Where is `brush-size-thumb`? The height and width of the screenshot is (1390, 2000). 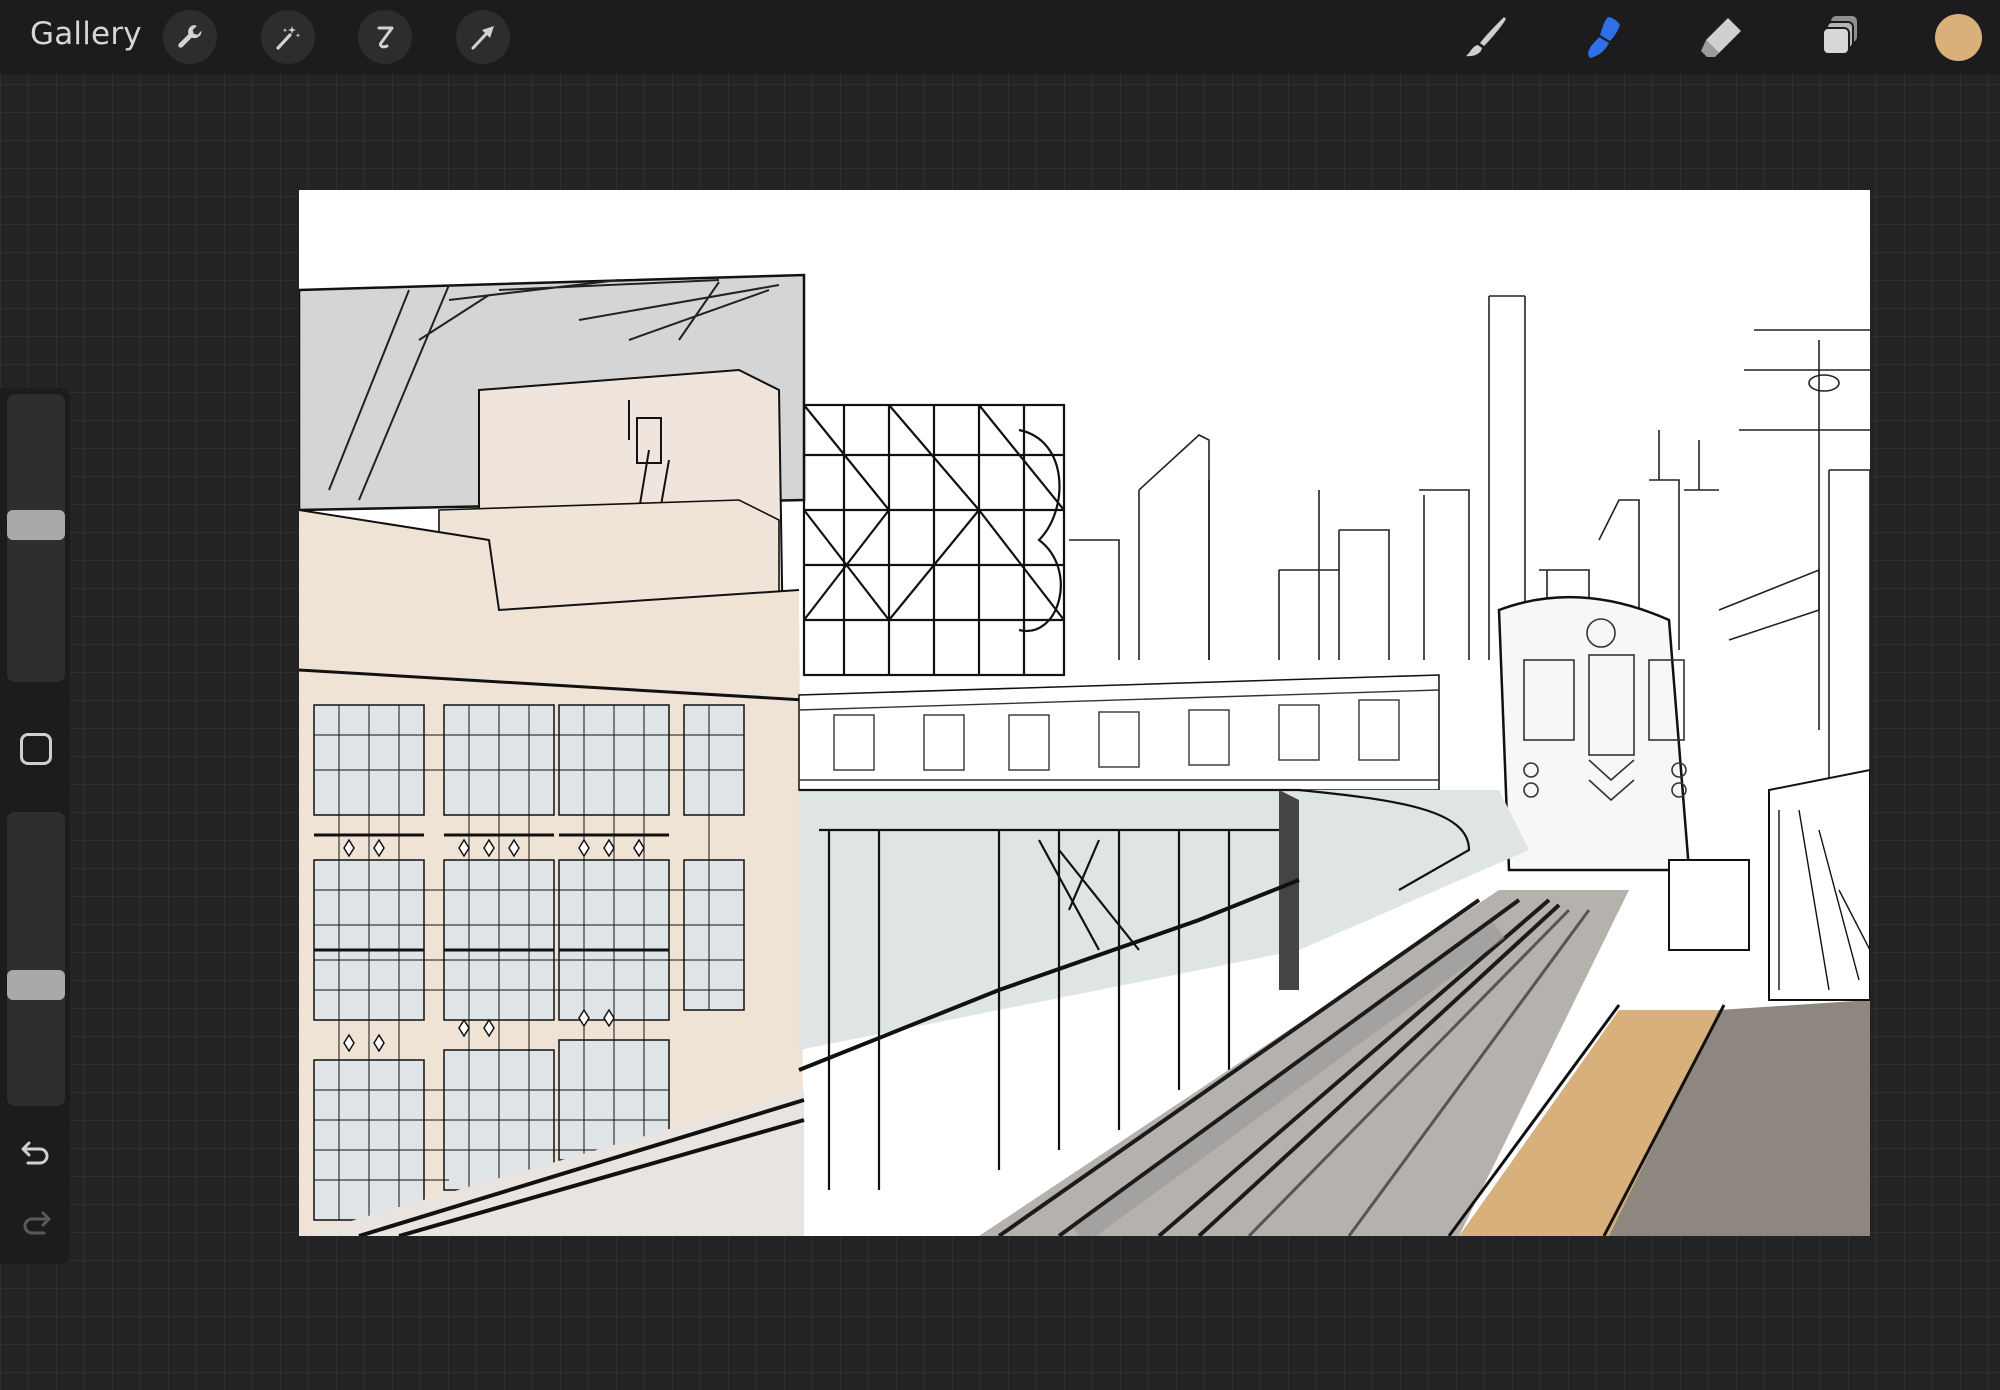
brush-size-thumb is located at coordinates (36, 525).